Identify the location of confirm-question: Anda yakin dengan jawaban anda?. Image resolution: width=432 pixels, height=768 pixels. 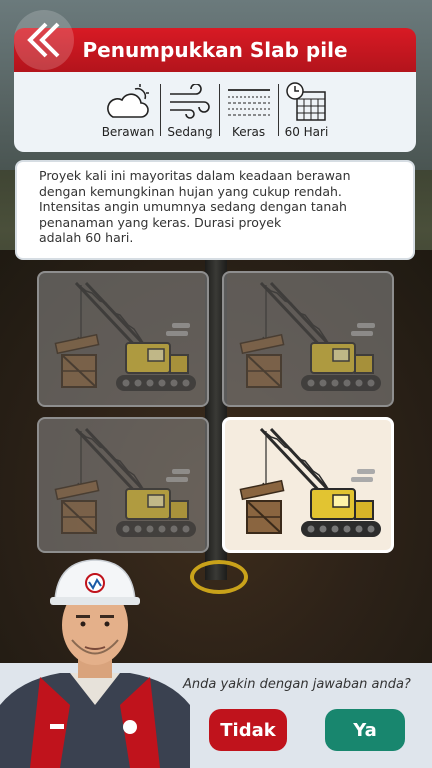
(297, 684).